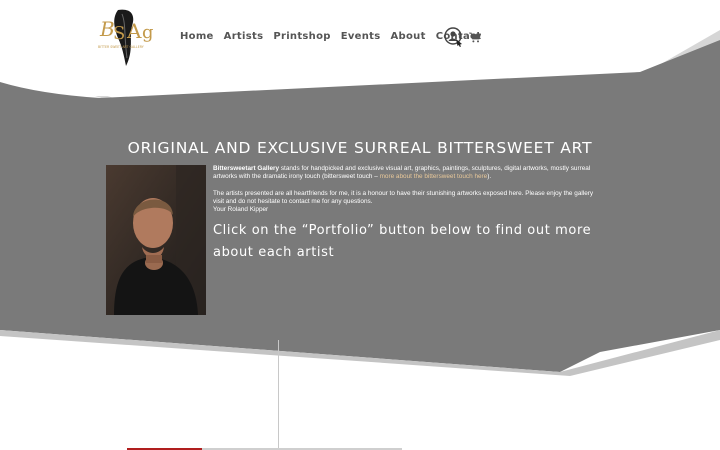  Describe the element at coordinates (244, 36) in the screenshot. I see `nav-artists: Artists` at that location.